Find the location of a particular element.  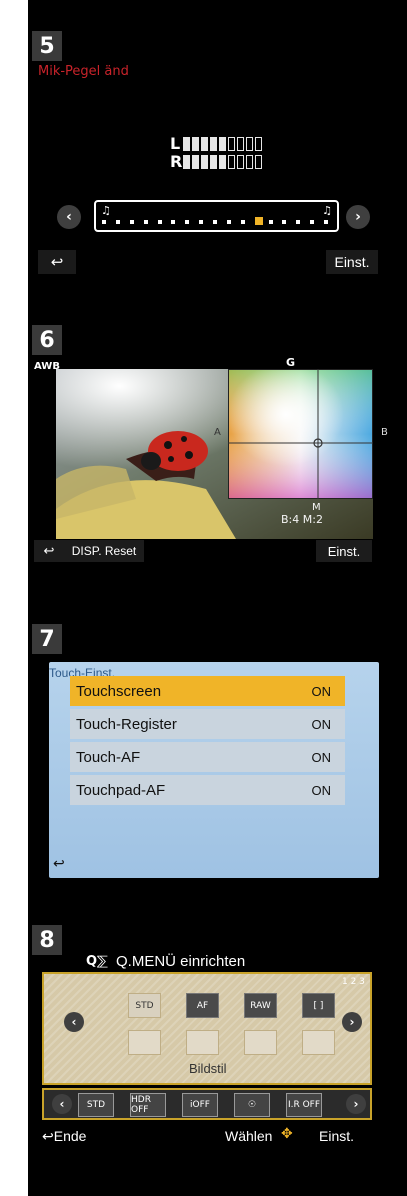

self-timer-icon: ☉ is located at coordinates (252, 1105).